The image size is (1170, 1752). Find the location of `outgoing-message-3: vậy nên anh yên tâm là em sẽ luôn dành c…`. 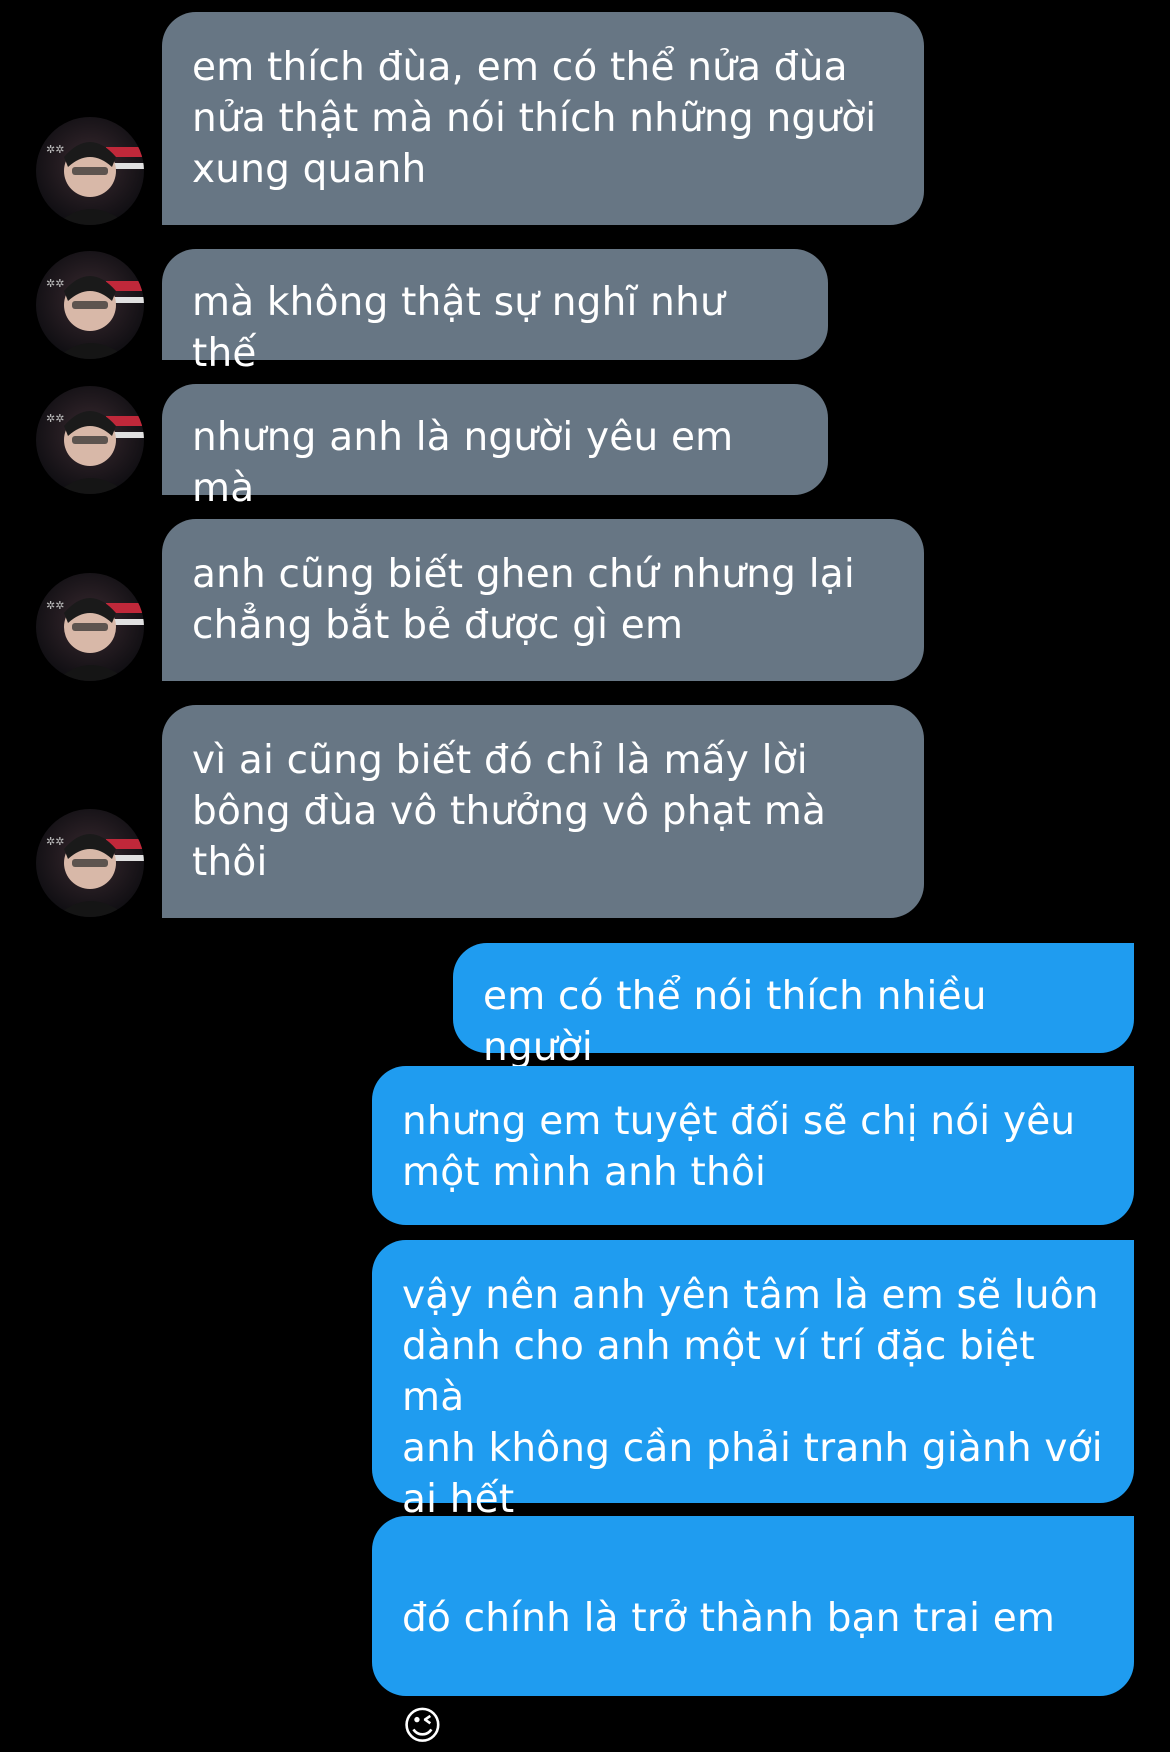

outgoing-message-3: vậy nên anh yên tâm là em sẽ luôn dành c… is located at coordinates (753, 1381).